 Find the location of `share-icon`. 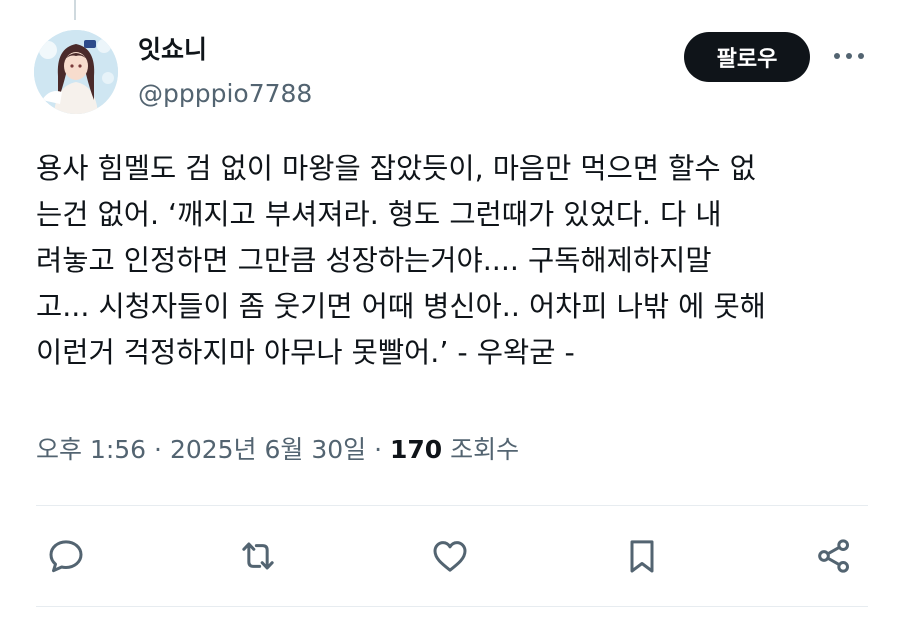

share-icon is located at coordinates (833, 556).